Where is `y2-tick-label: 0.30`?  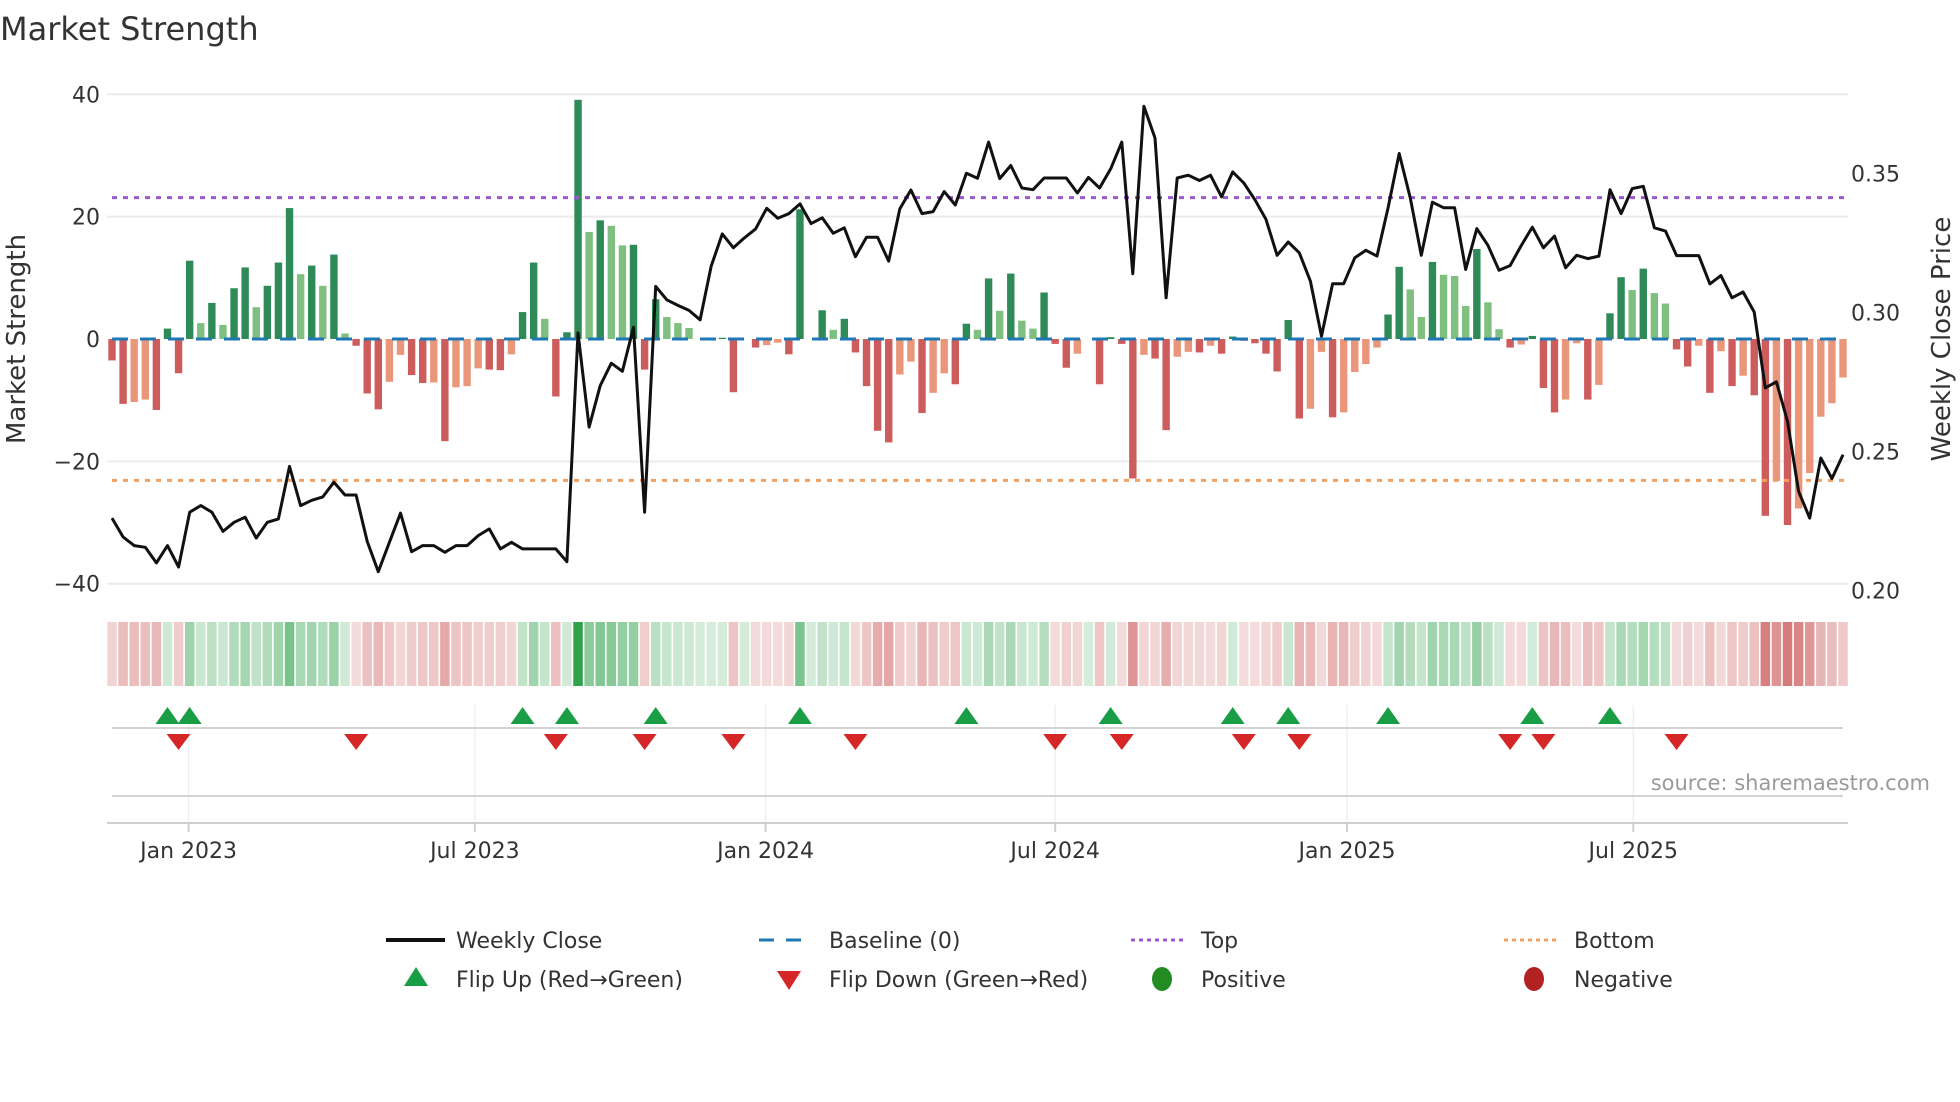 y2-tick-label: 0.30 is located at coordinates (1875, 314).